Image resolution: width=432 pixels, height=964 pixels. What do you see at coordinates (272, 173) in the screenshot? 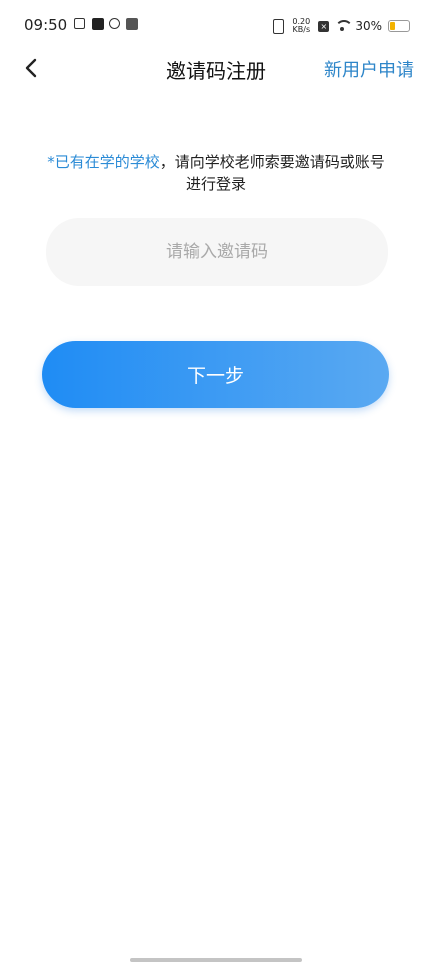
I see `notice-body: ，请向学校老师索要邀请码或账号进行登录` at bounding box center [272, 173].